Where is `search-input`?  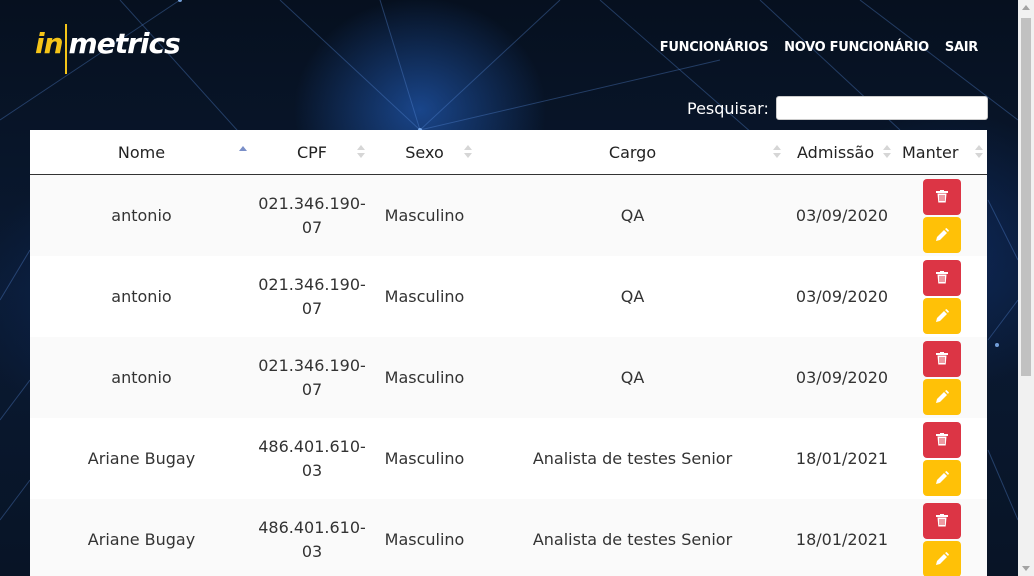
search-input is located at coordinates (881, 108).